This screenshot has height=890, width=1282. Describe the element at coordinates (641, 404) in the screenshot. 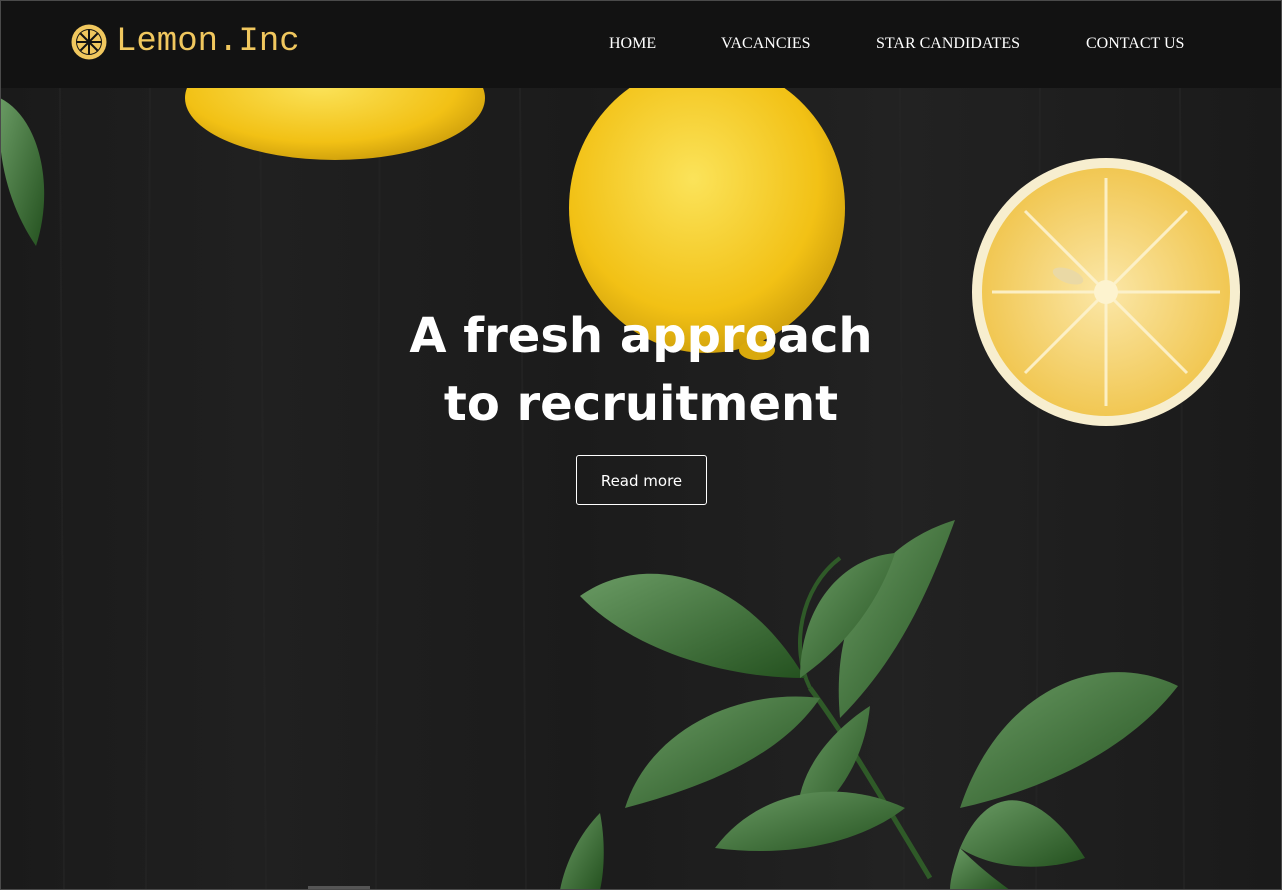

I see `hero-headline-line-2: to recruitment` at that location.